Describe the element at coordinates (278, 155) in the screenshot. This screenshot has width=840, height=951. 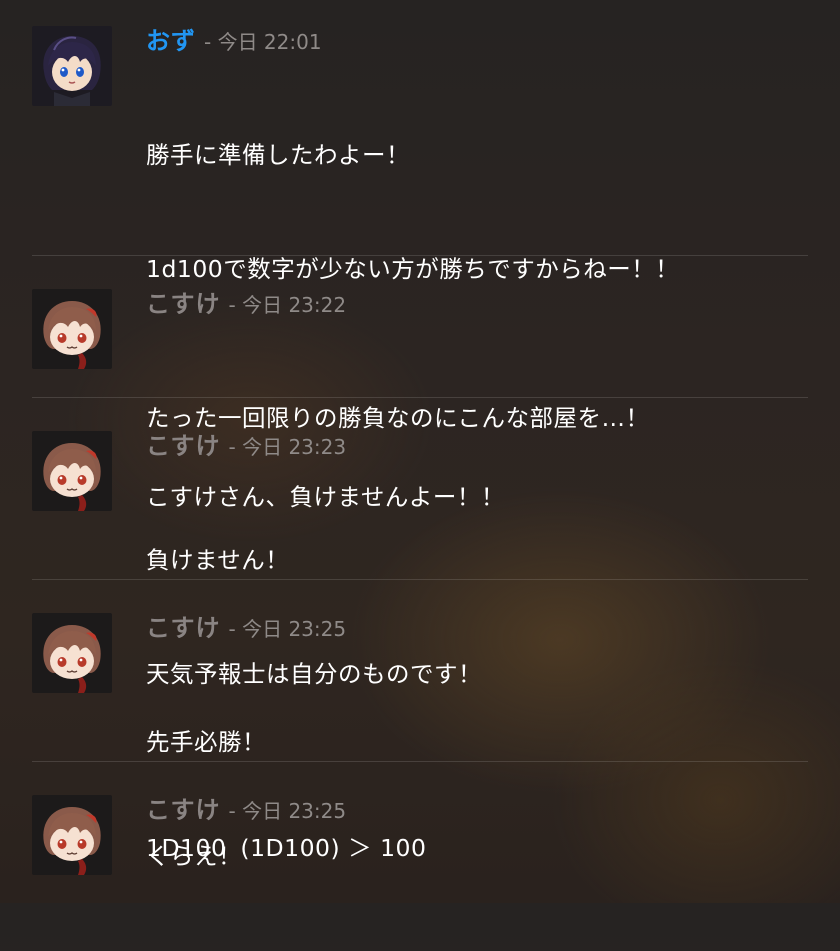
I see `message-line: 勝手に準備したわよー！` at that location.